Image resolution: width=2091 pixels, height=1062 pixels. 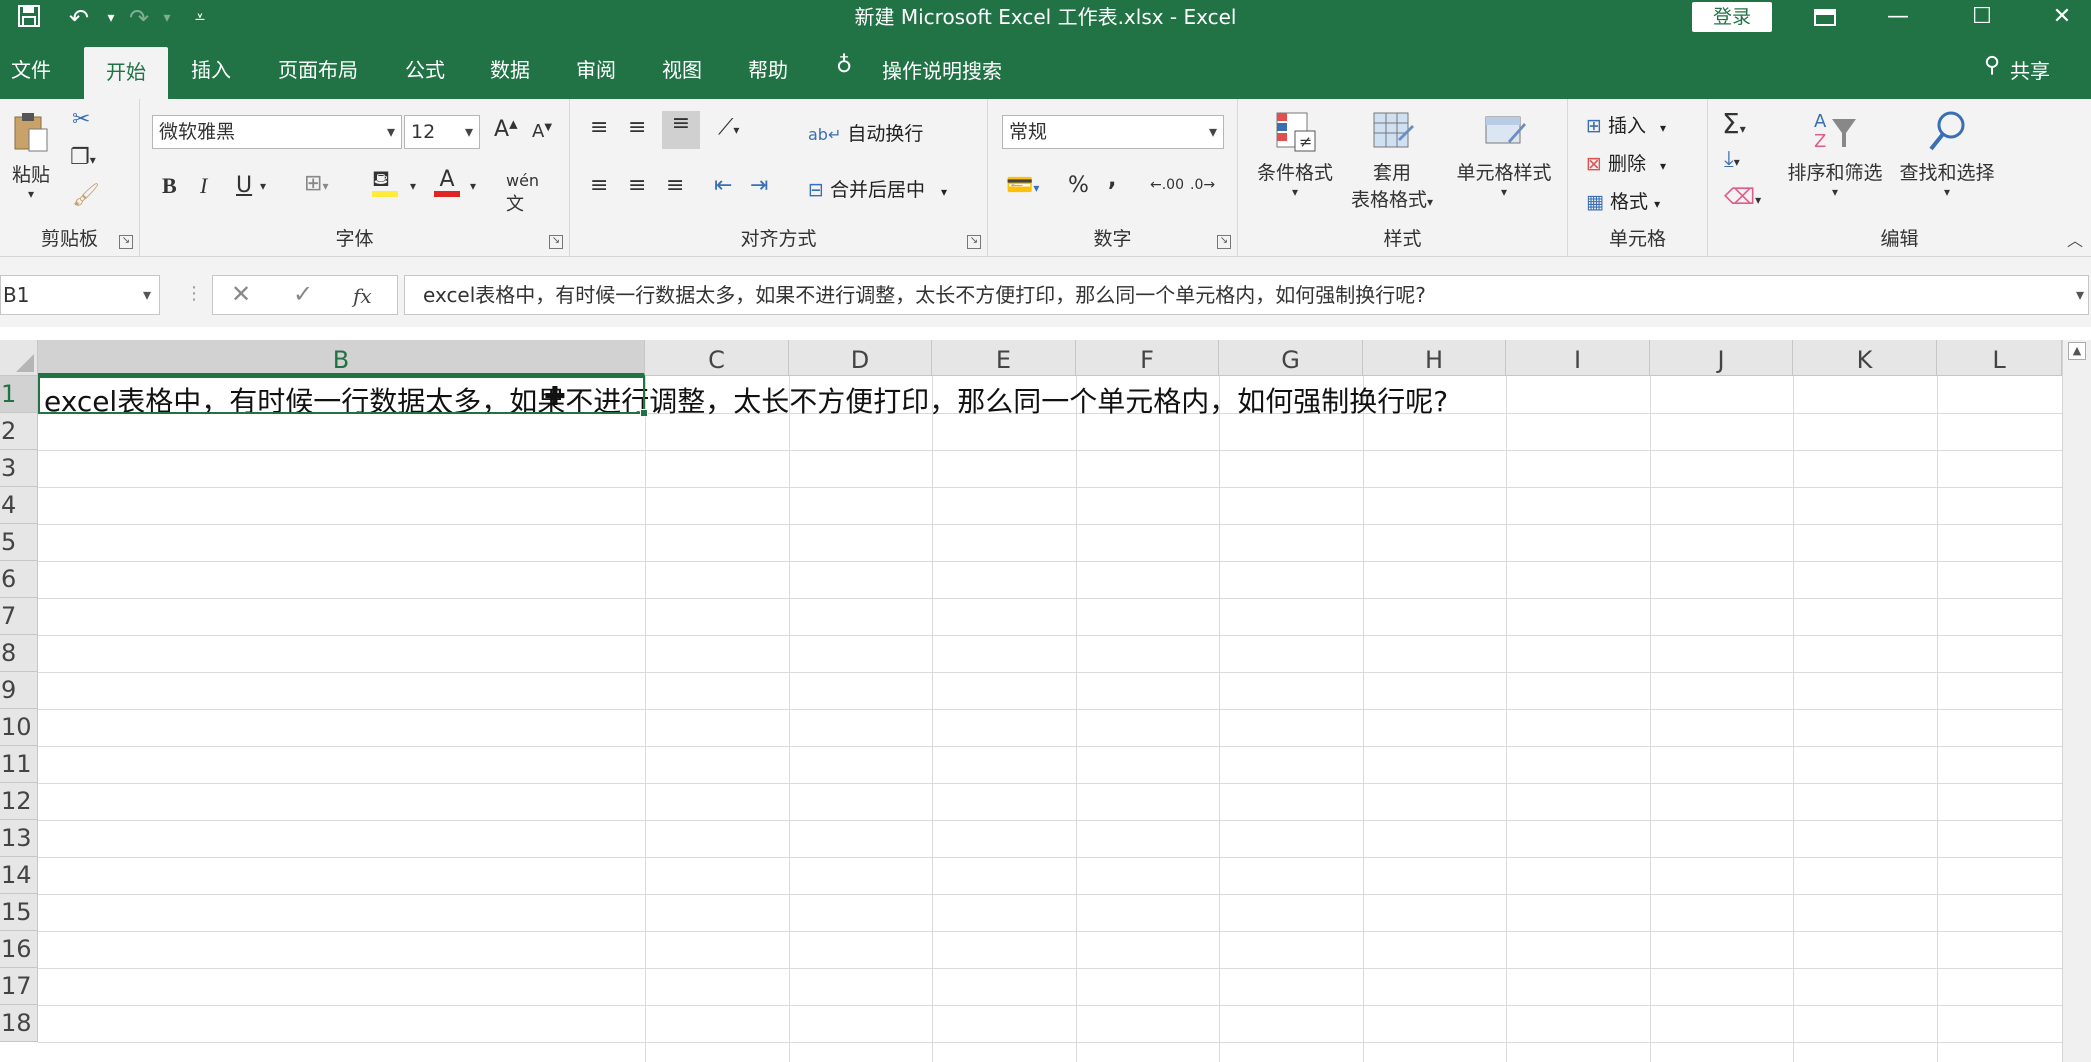 What do you see at coordinates (1626, 124) in the screenshot?
I see `insert-cells-button: ⊞ 插入 ▾` at bounding box center [1626, 124].